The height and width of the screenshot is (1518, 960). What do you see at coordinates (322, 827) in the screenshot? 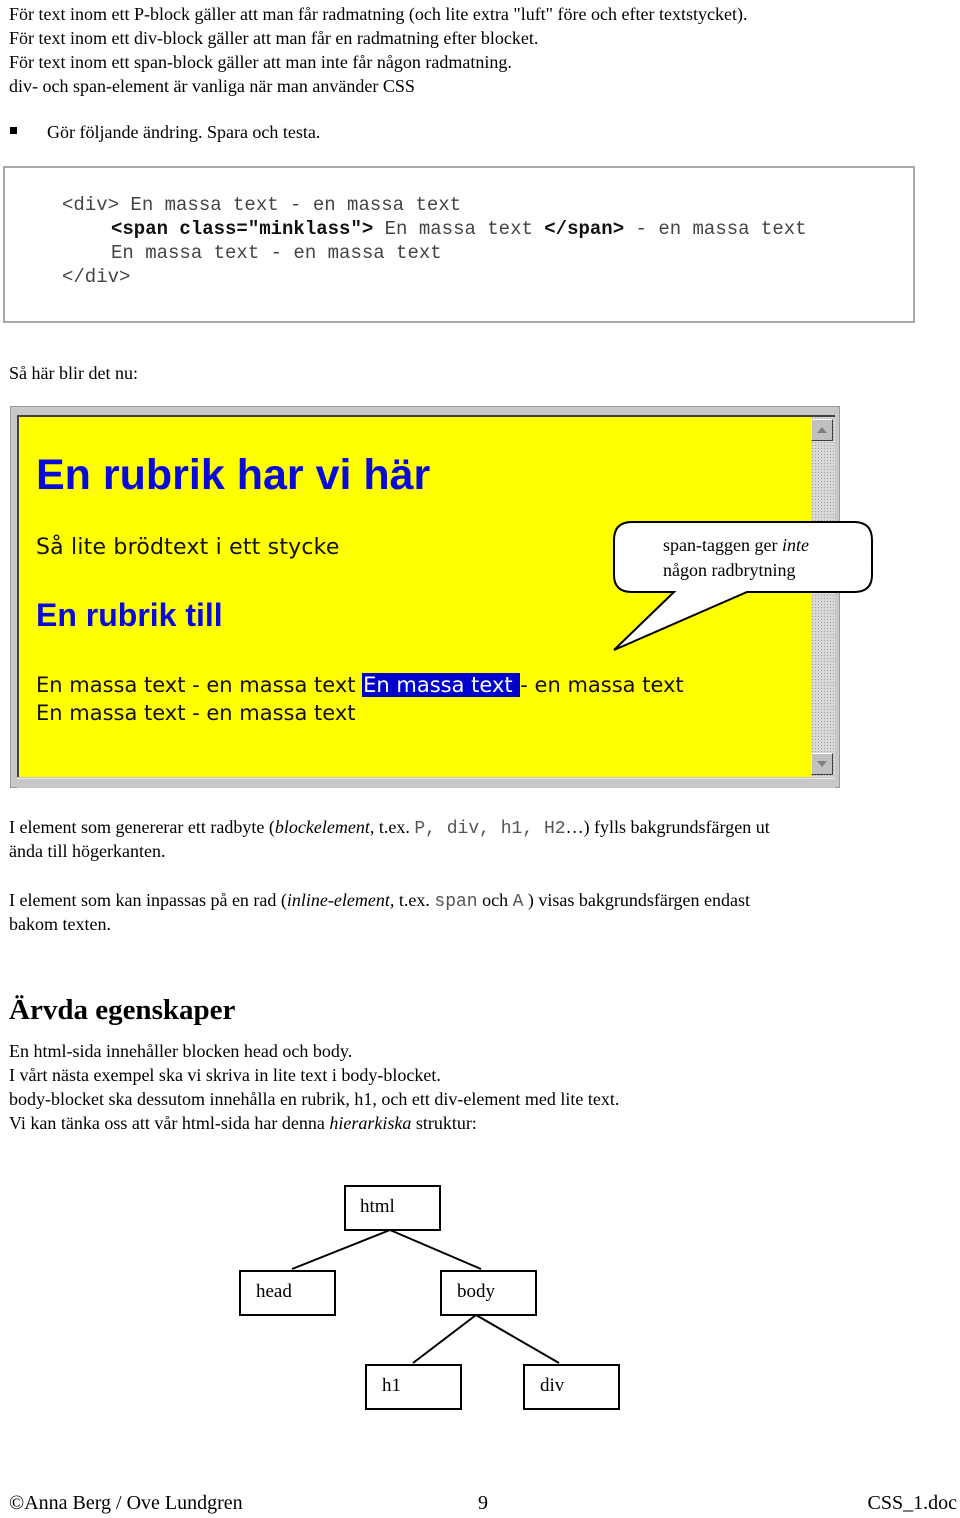
I see `explain-block-em: blockelement` at bounding box center [322, 827].